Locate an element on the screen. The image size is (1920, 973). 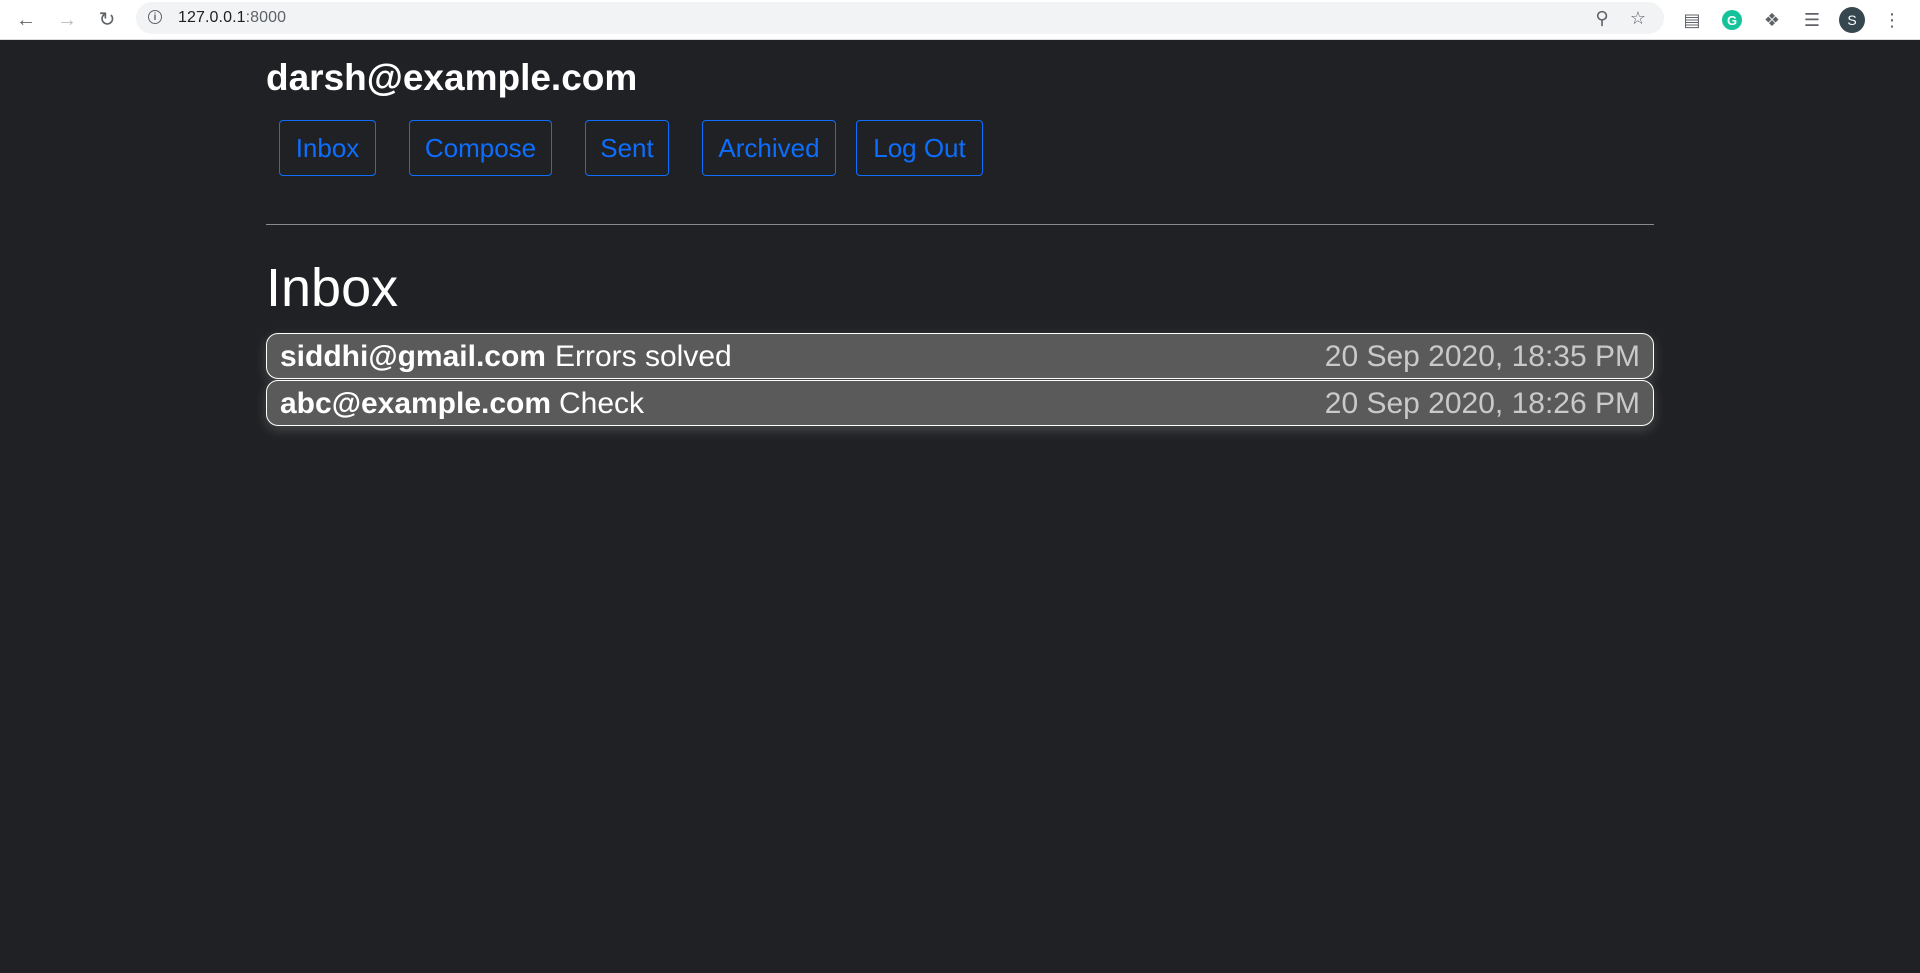
divider is located at coordinates (960, 224).